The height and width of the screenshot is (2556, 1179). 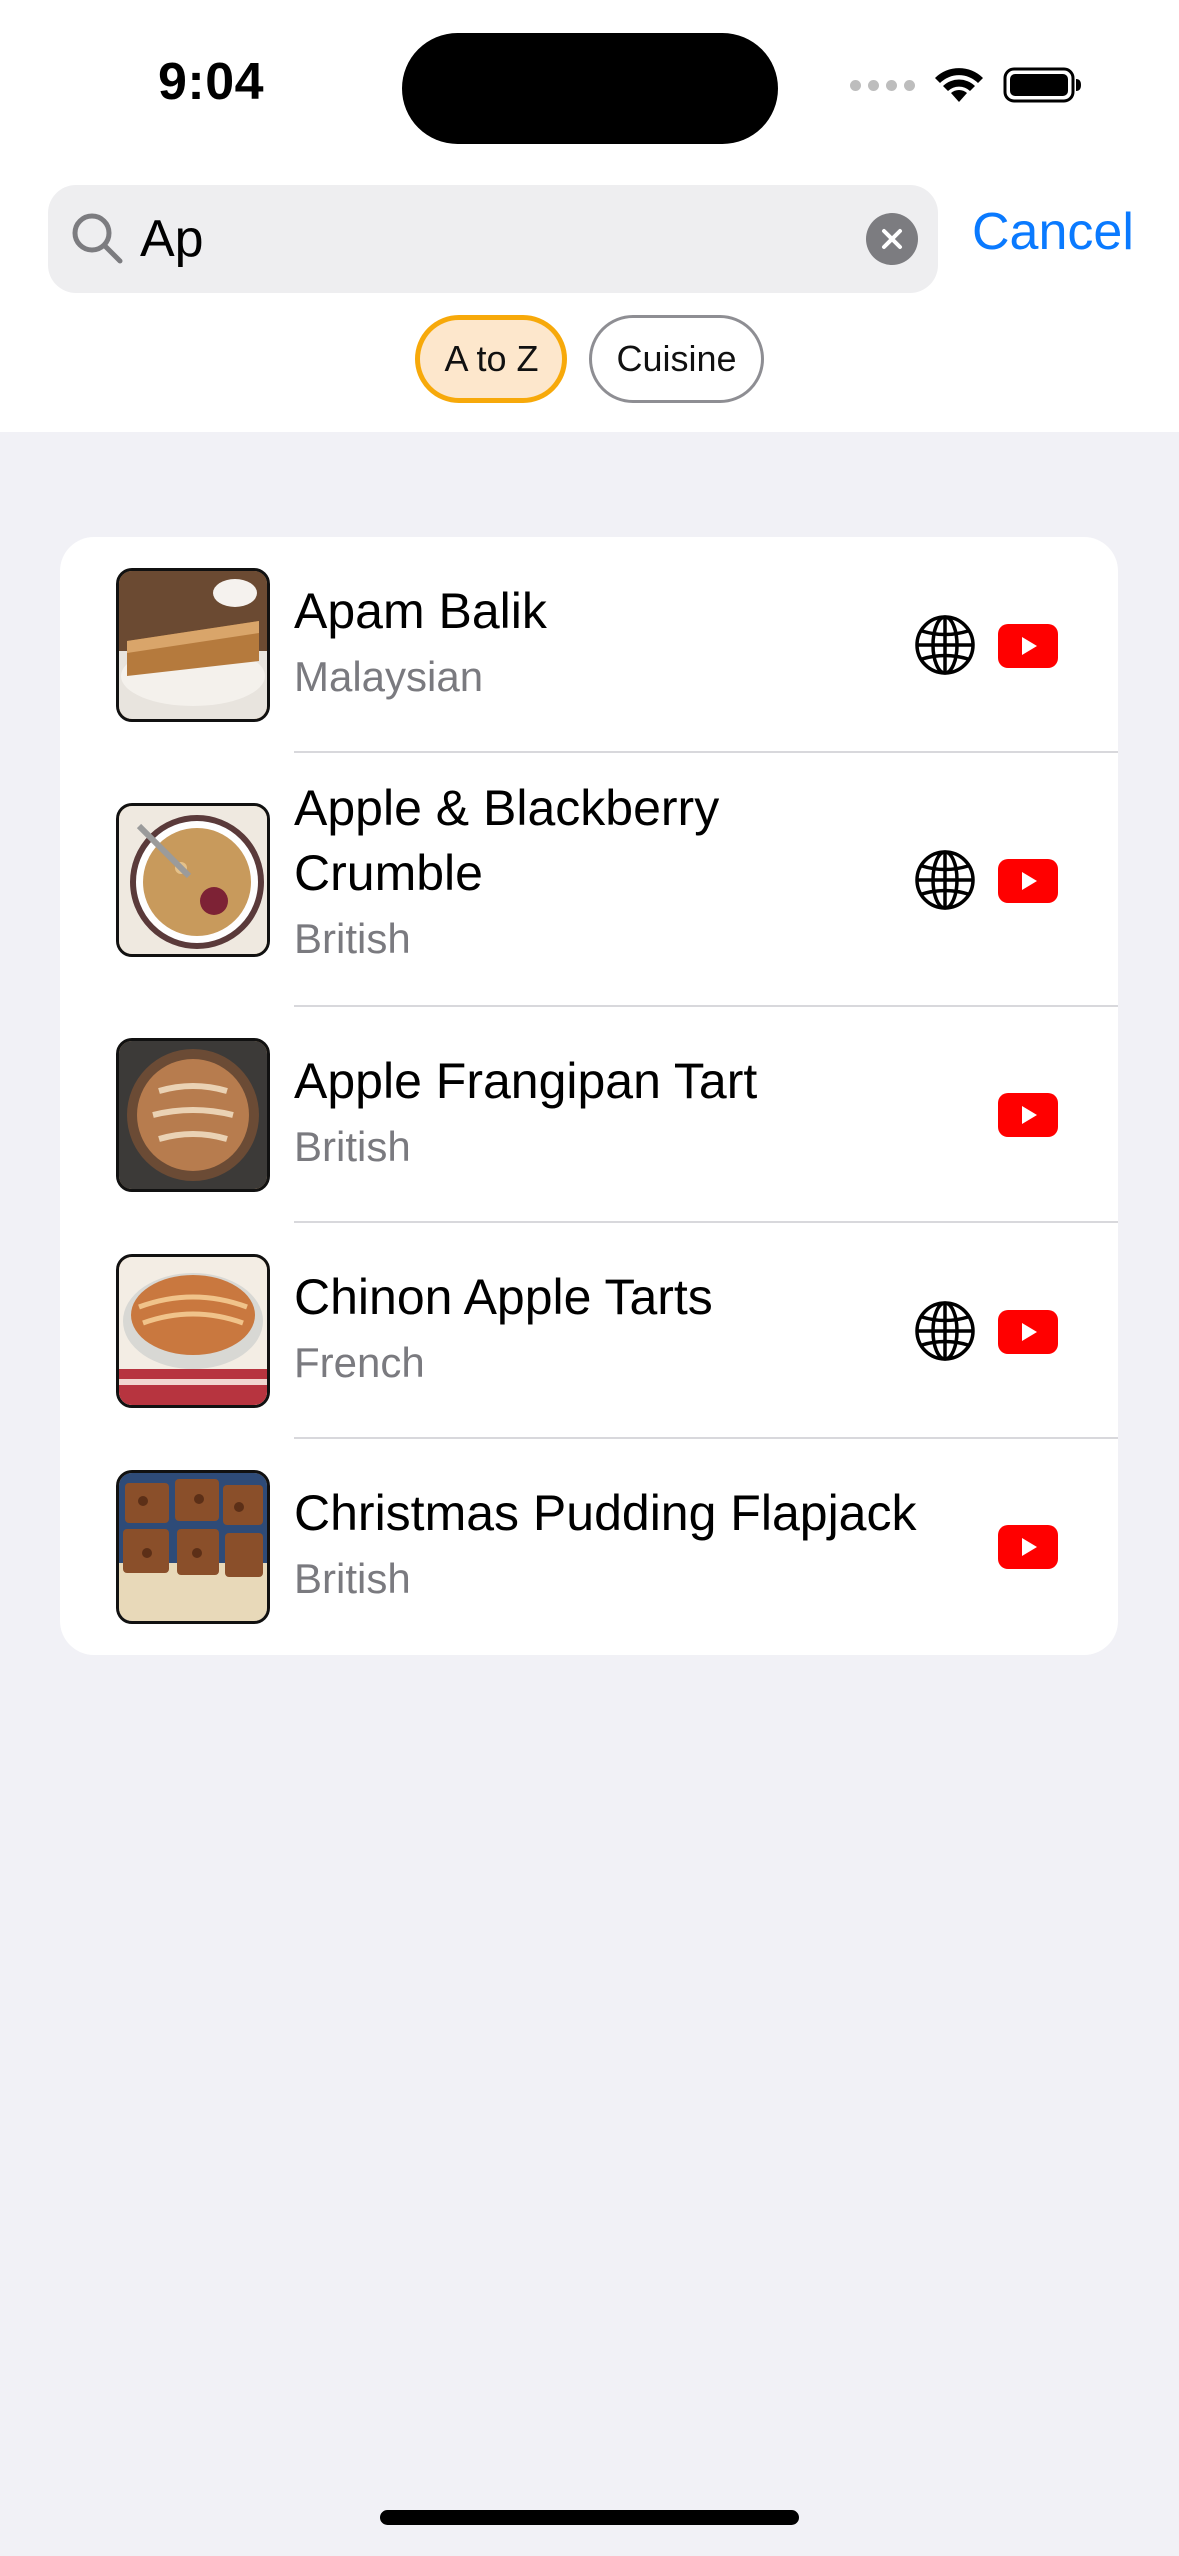 What do you see at coordinates (526, 1081) in the screenshot?
I see `recipe-title: Apple Frangipan Tart` at bounding box center [526, 1081].